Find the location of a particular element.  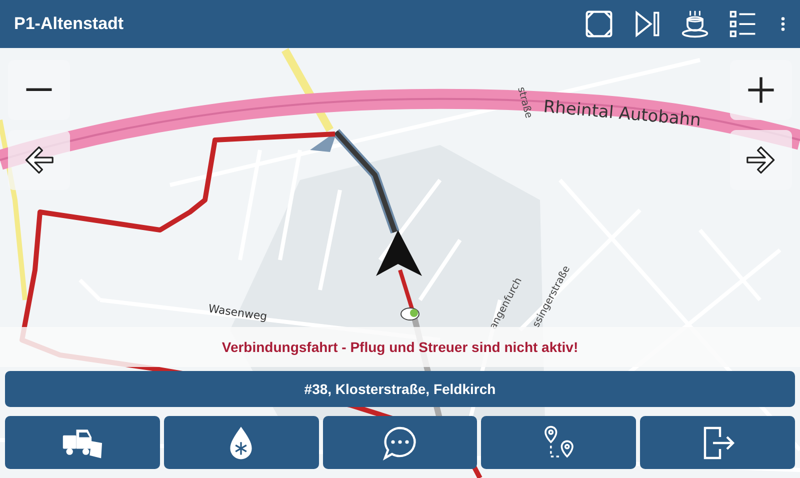

route-button is located at coordinates (558, 442).